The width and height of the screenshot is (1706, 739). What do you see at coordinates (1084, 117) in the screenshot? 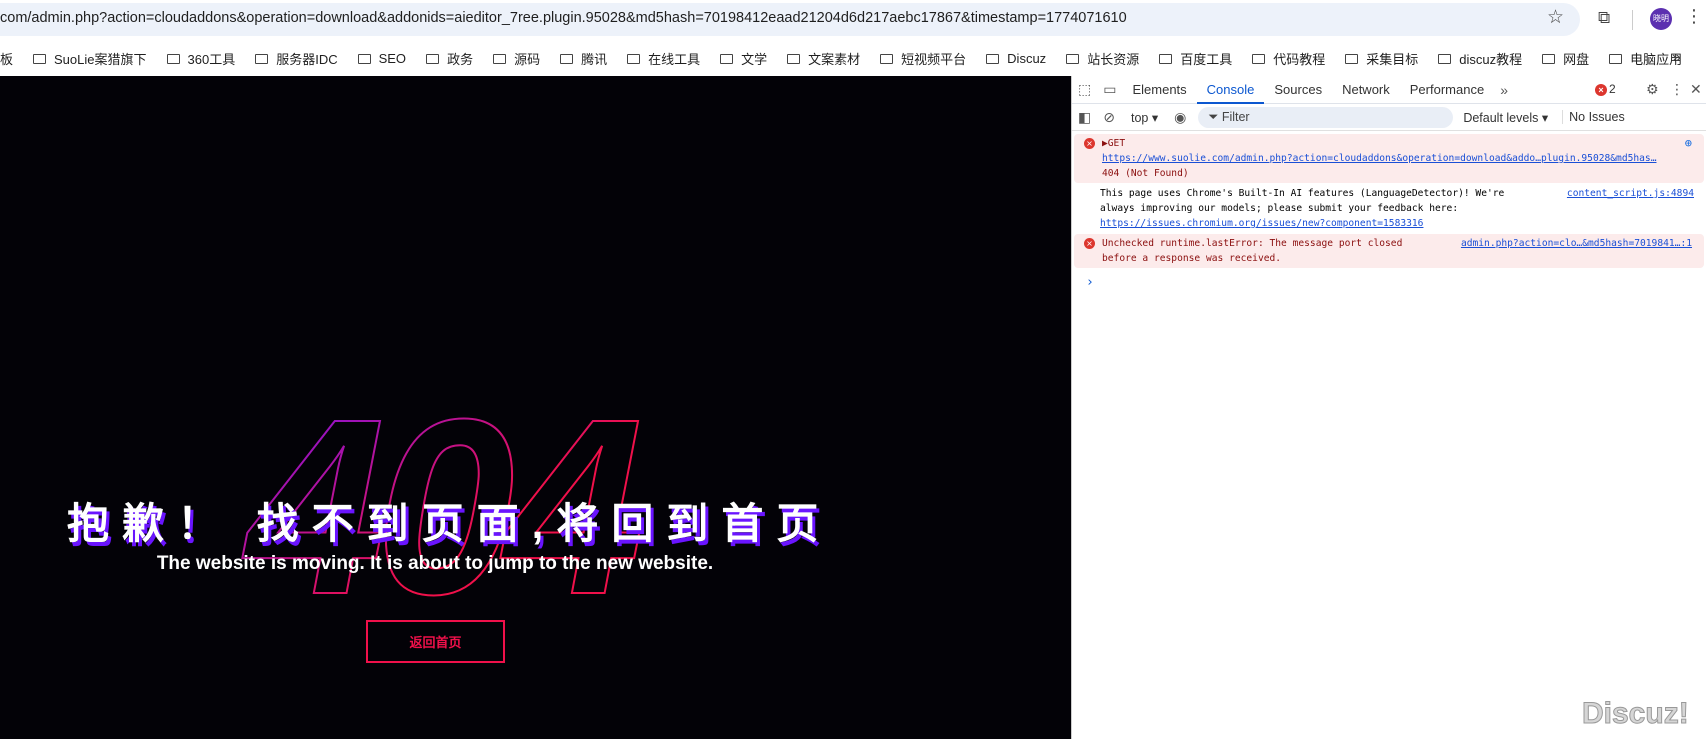
I see `sidebar-toggle-icon: ◧` at bounding box center [1084, 117].